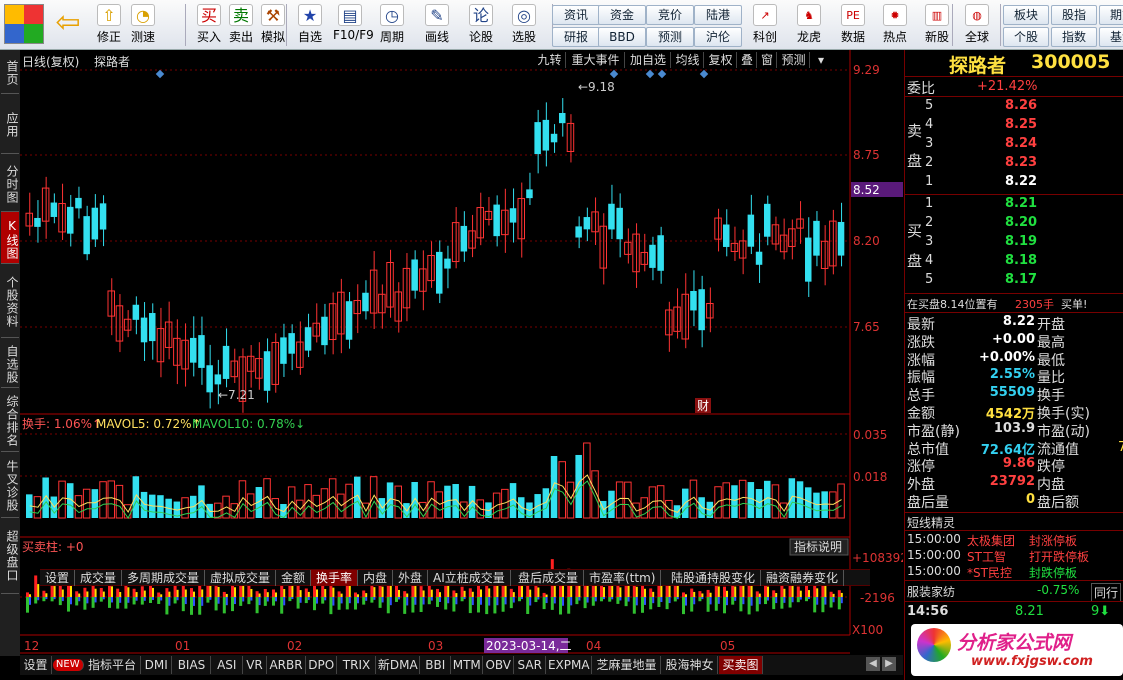  I want to click on volume-bar, so click(119, 501).